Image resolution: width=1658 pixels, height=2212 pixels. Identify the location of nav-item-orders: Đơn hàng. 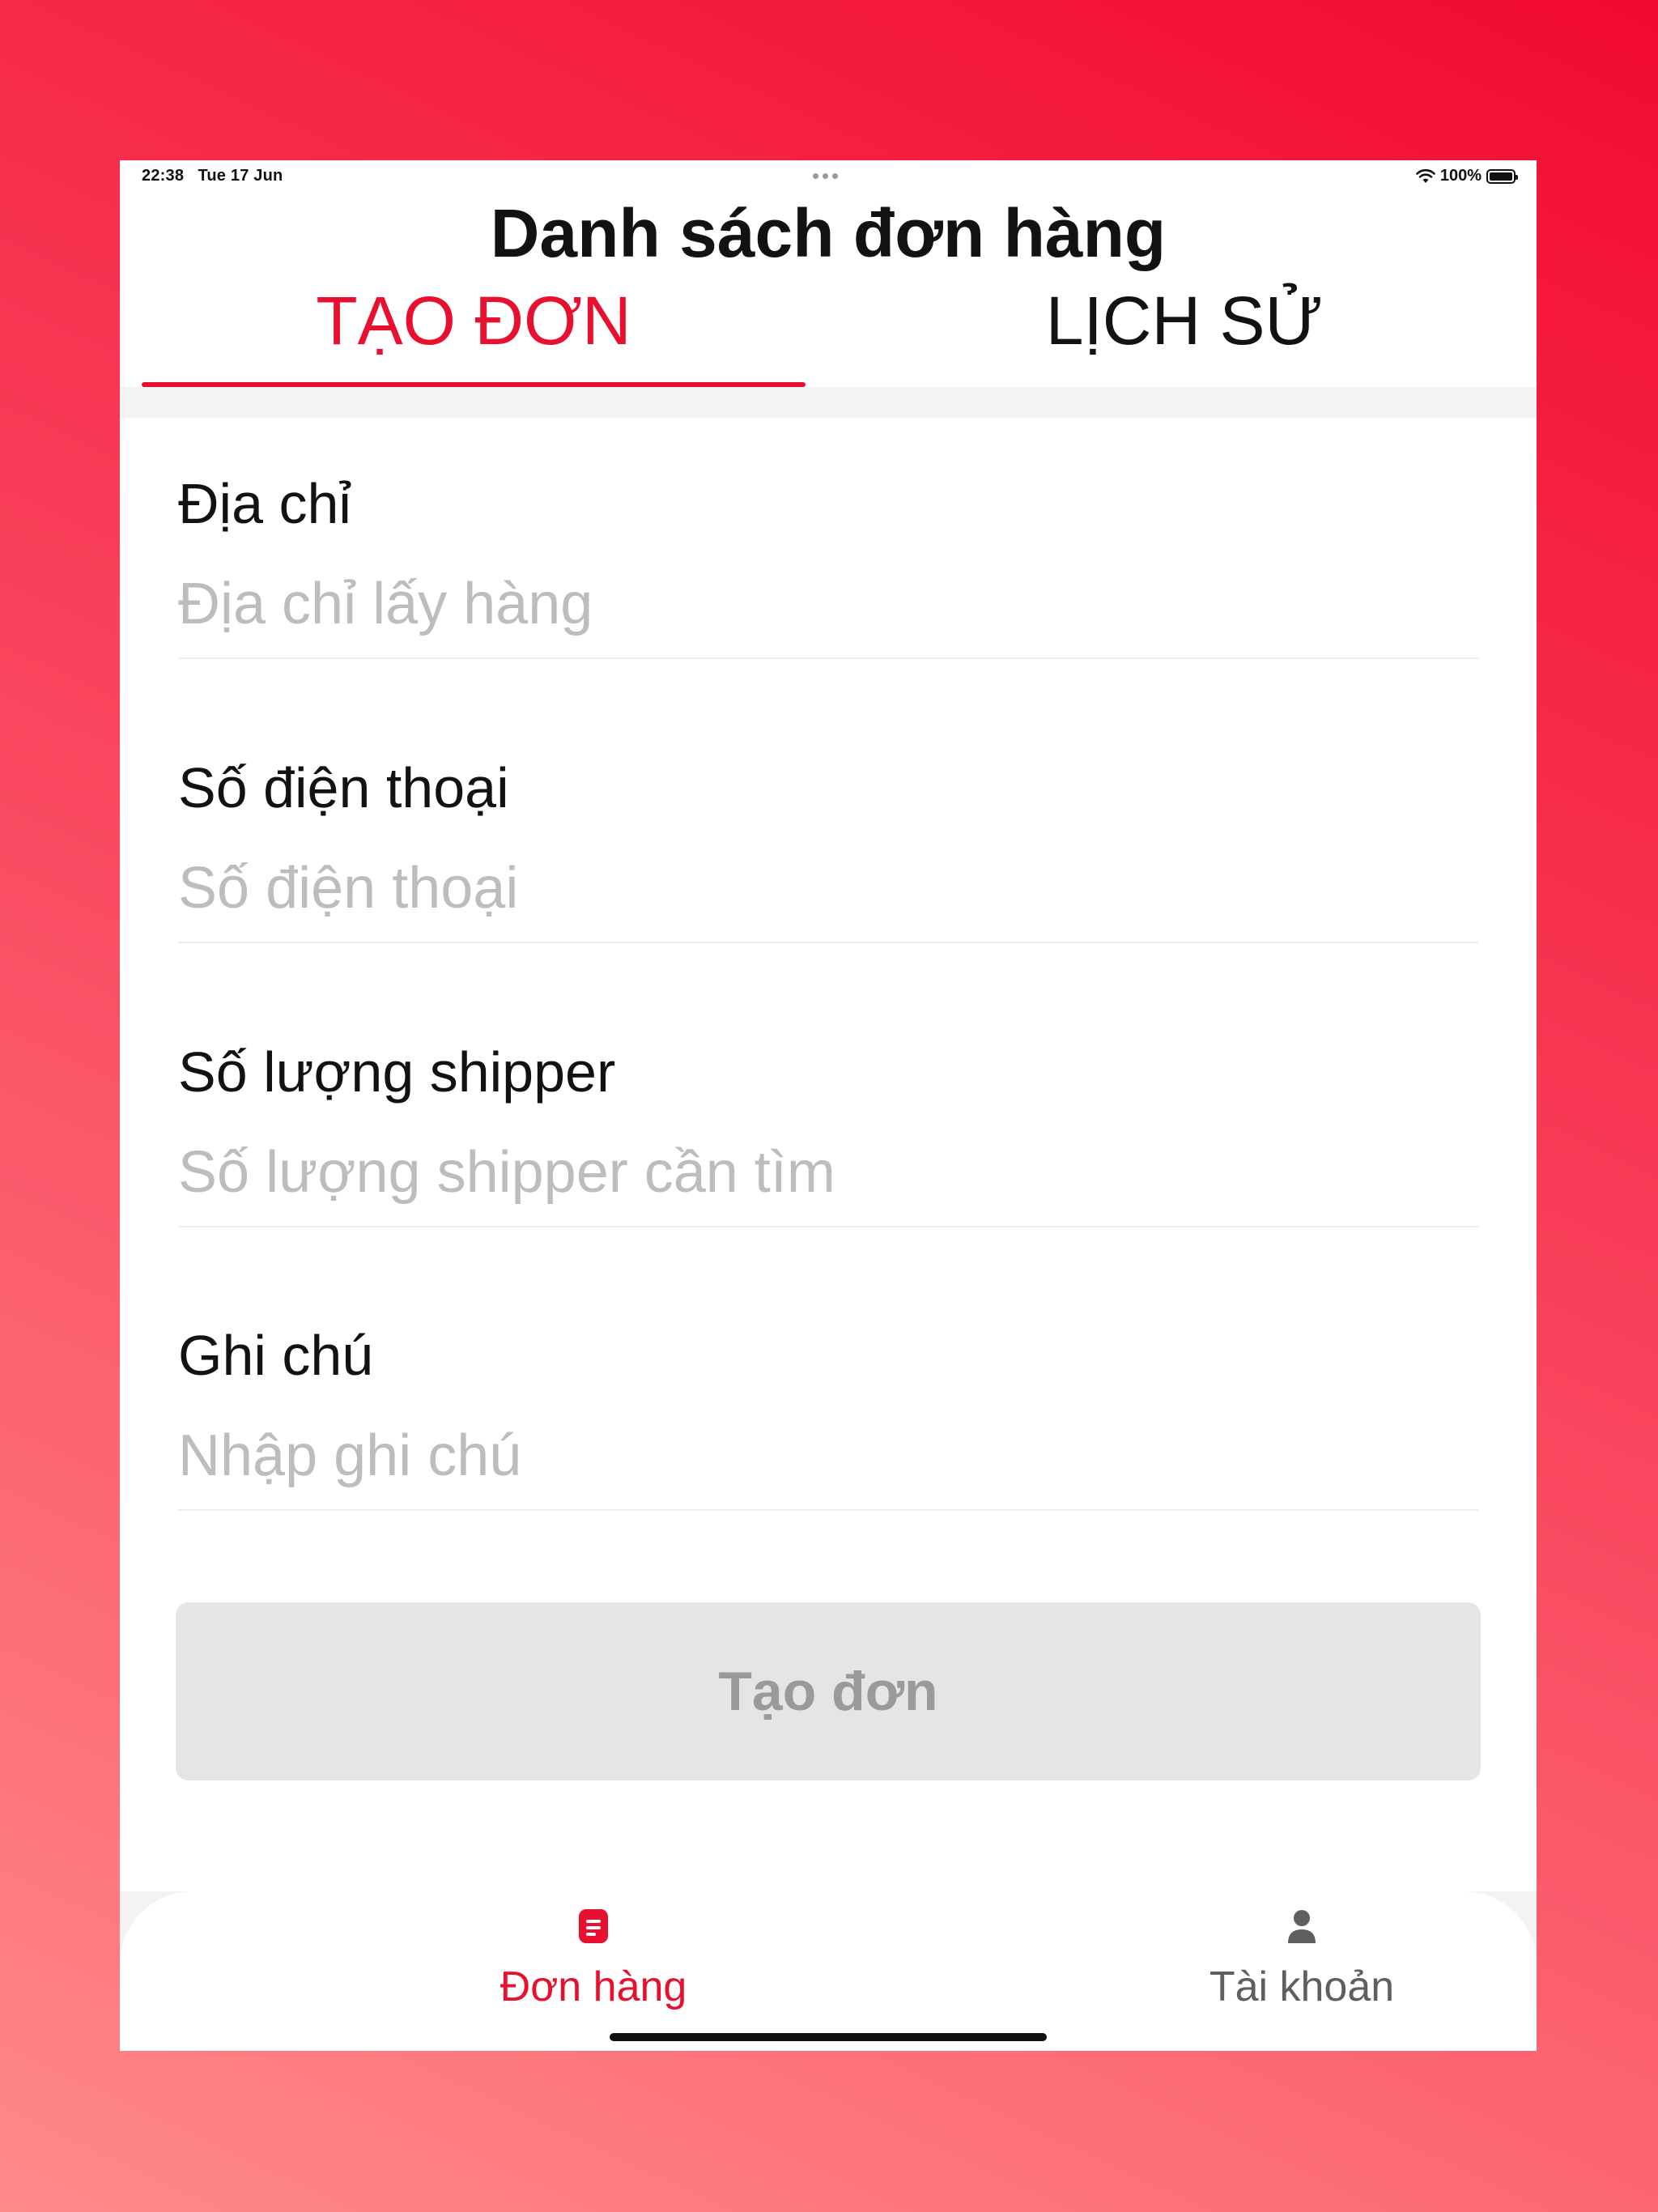
(593, 1960).